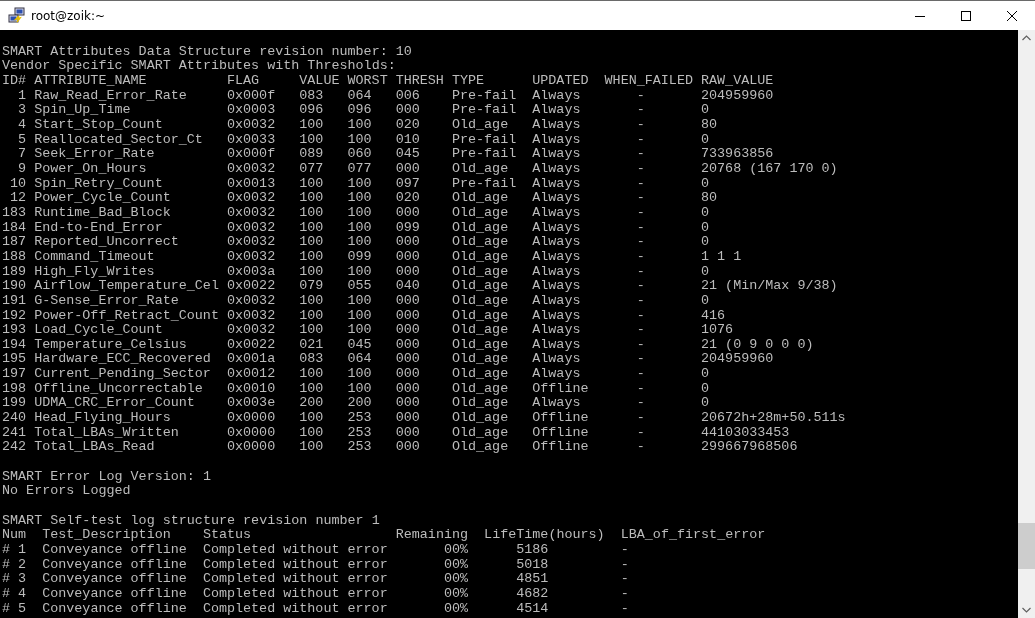 The image size is (1035, 618). What do you see at coordinates (22, 125) in the screenshot?
I see `table-cell-text: 4` at bounding box center [22, 125].